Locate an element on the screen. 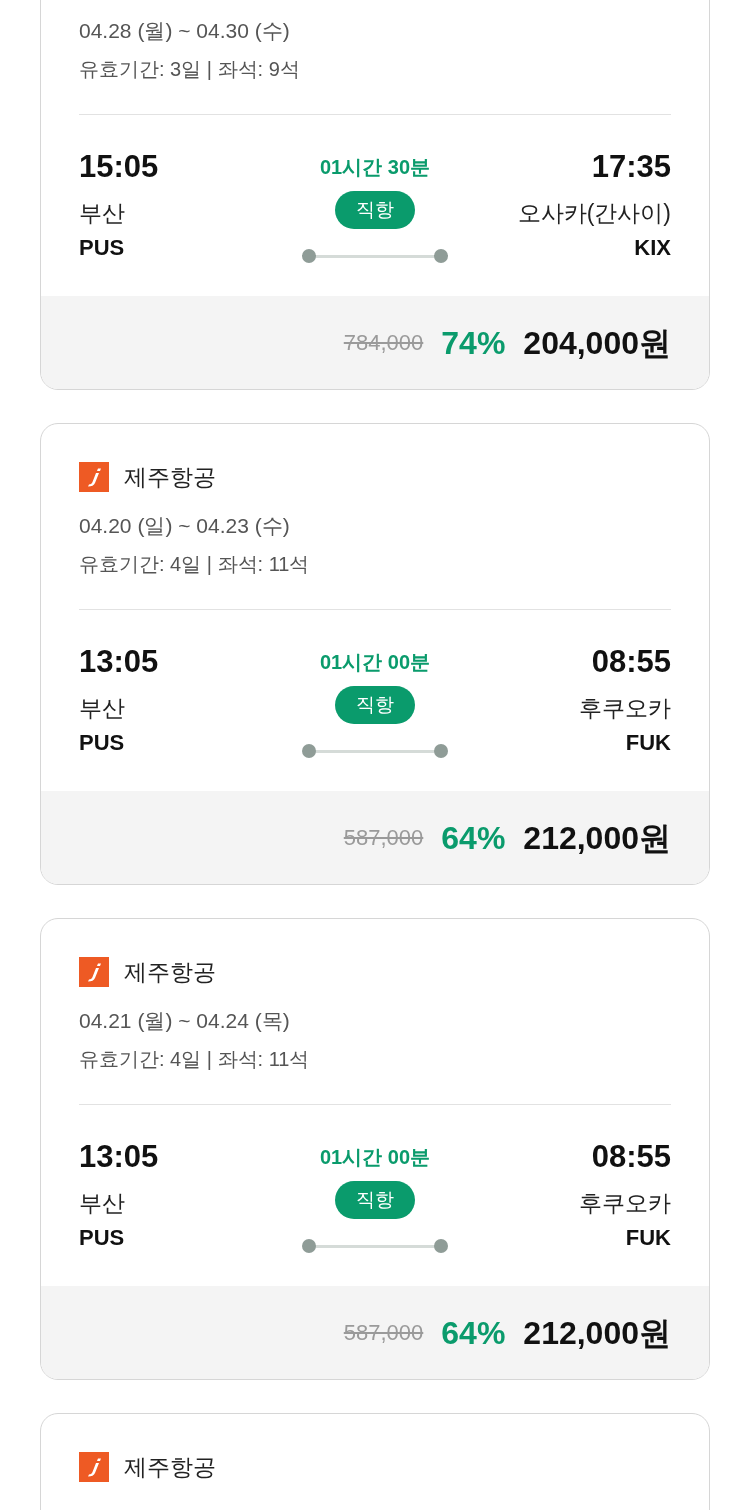 This screenshot has width=750, height=1510. original-price: 784,000 is located at coordinates (383, 343).